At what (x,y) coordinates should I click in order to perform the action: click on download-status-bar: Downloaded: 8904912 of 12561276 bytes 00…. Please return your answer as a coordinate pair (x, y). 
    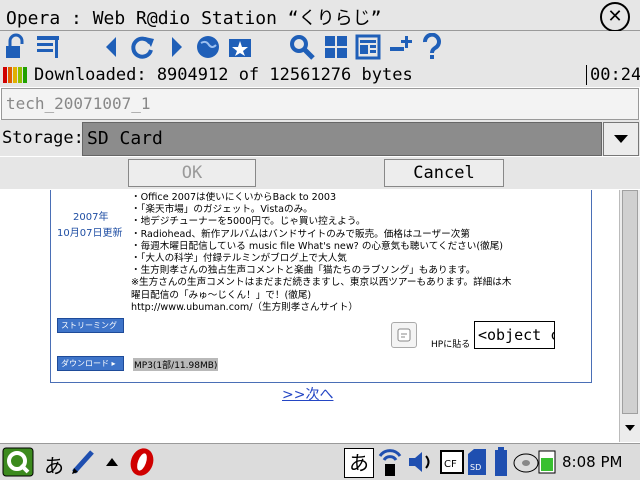
    Looking at the image, I should click on (320, 75).